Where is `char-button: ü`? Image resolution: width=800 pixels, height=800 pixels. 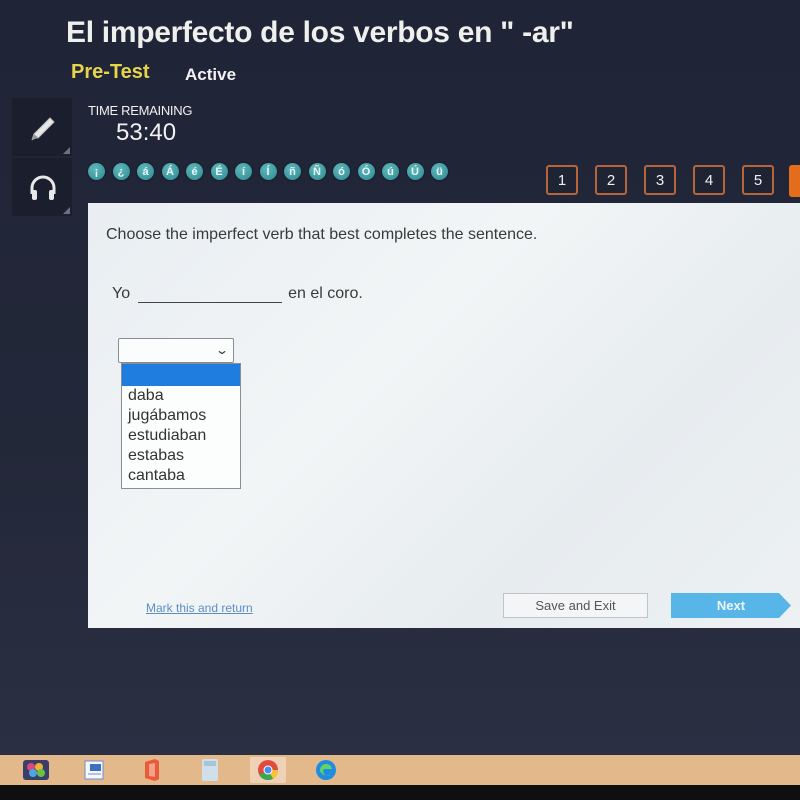
char-button: ü is located at coordinates (439, 171).